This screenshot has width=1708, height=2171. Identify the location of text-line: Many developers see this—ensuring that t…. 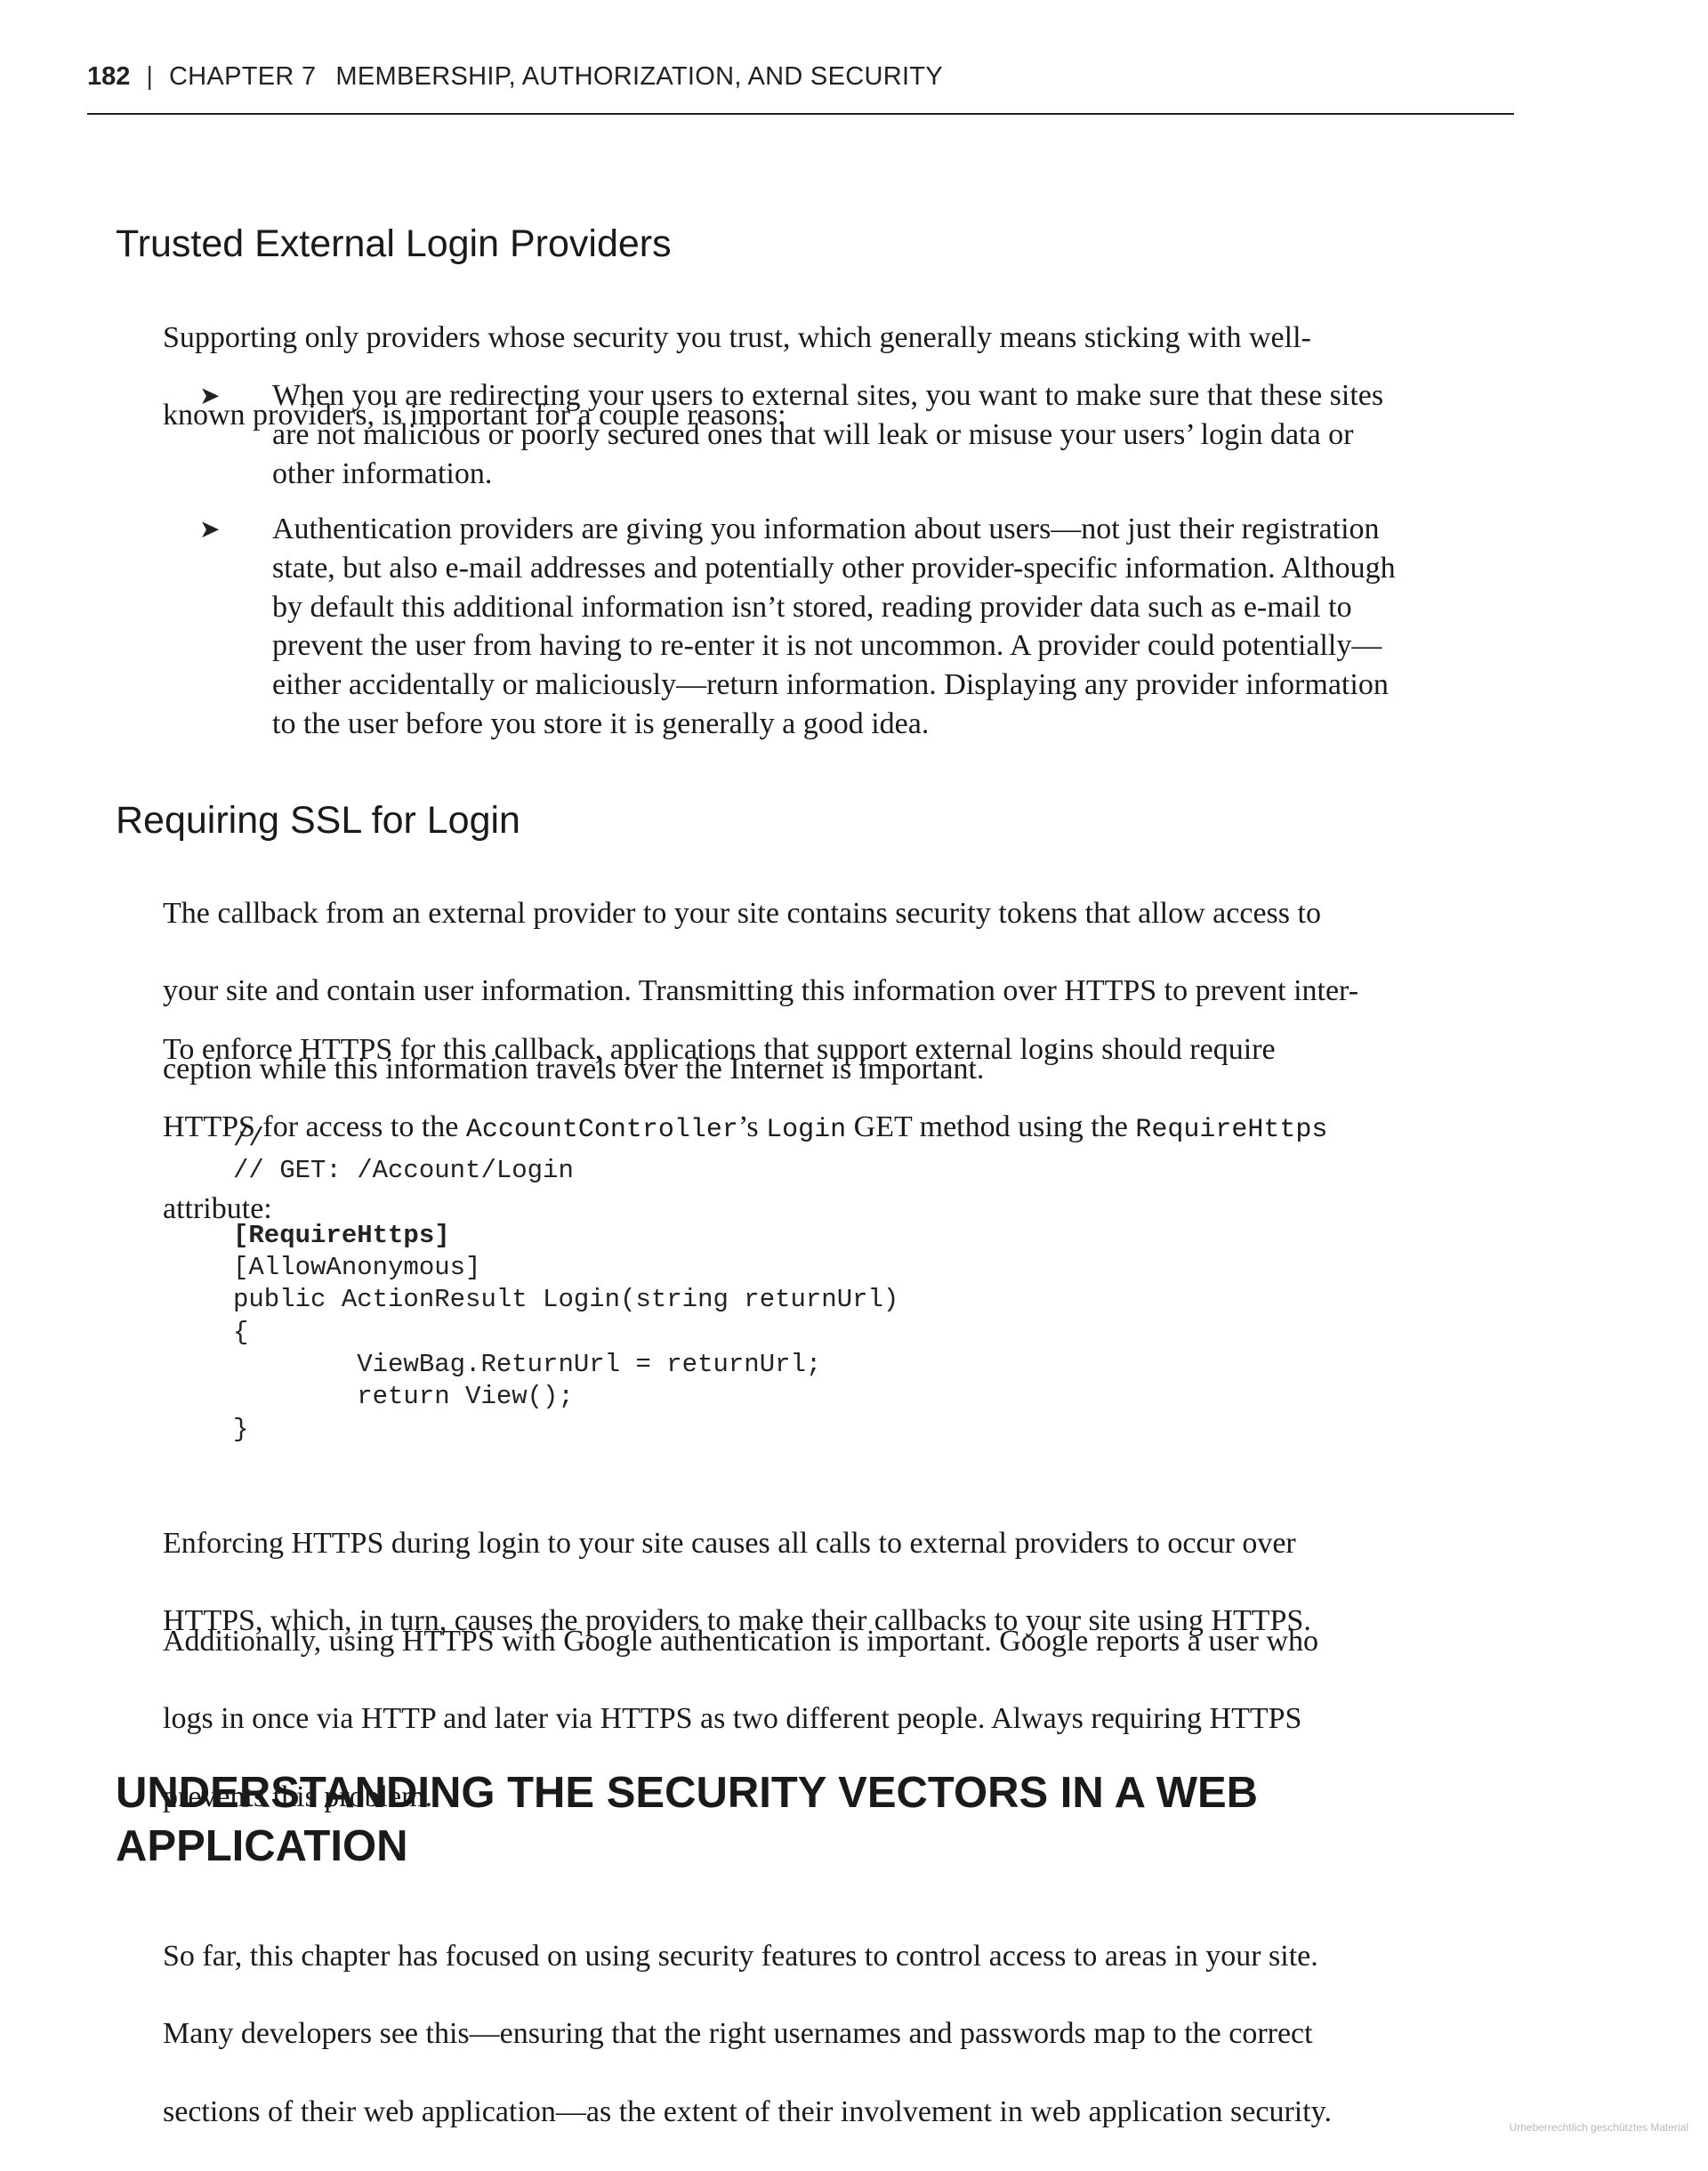
(738, 2034).